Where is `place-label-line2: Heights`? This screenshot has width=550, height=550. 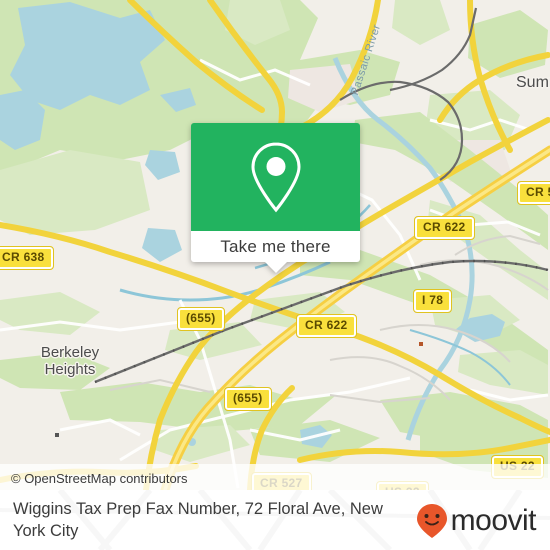
place-label-line2: Heights is located at coordinates (70, 369).